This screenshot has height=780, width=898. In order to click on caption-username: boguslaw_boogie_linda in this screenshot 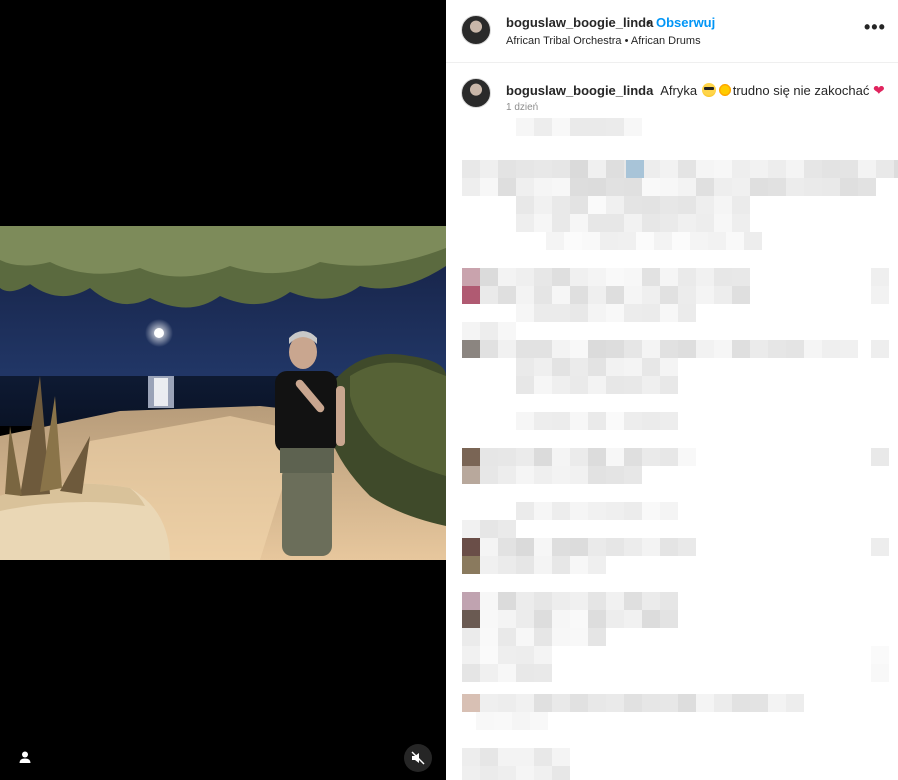, I will do `click(579, 90)`.